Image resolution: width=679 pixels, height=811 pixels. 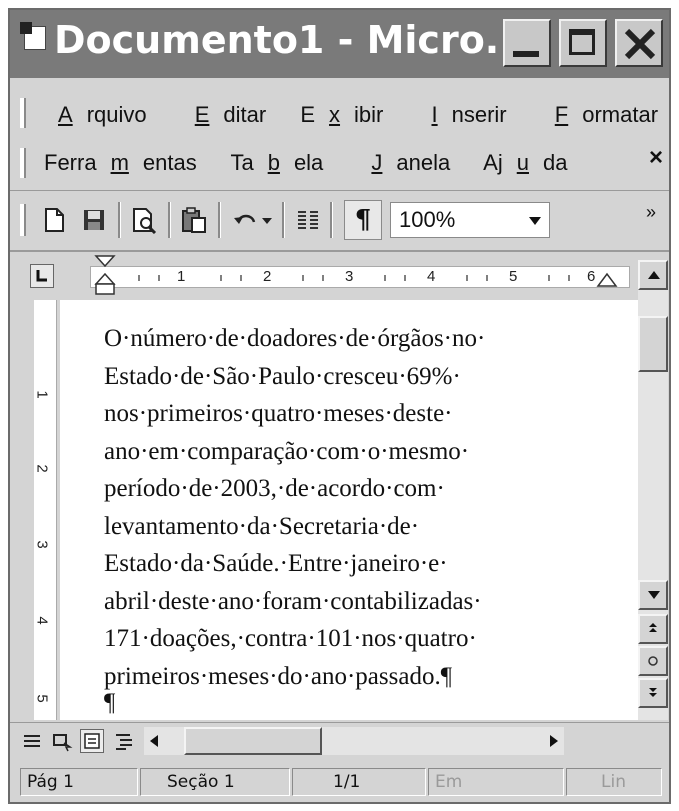 I want to click on save-icon, so click(x=94, y=220).